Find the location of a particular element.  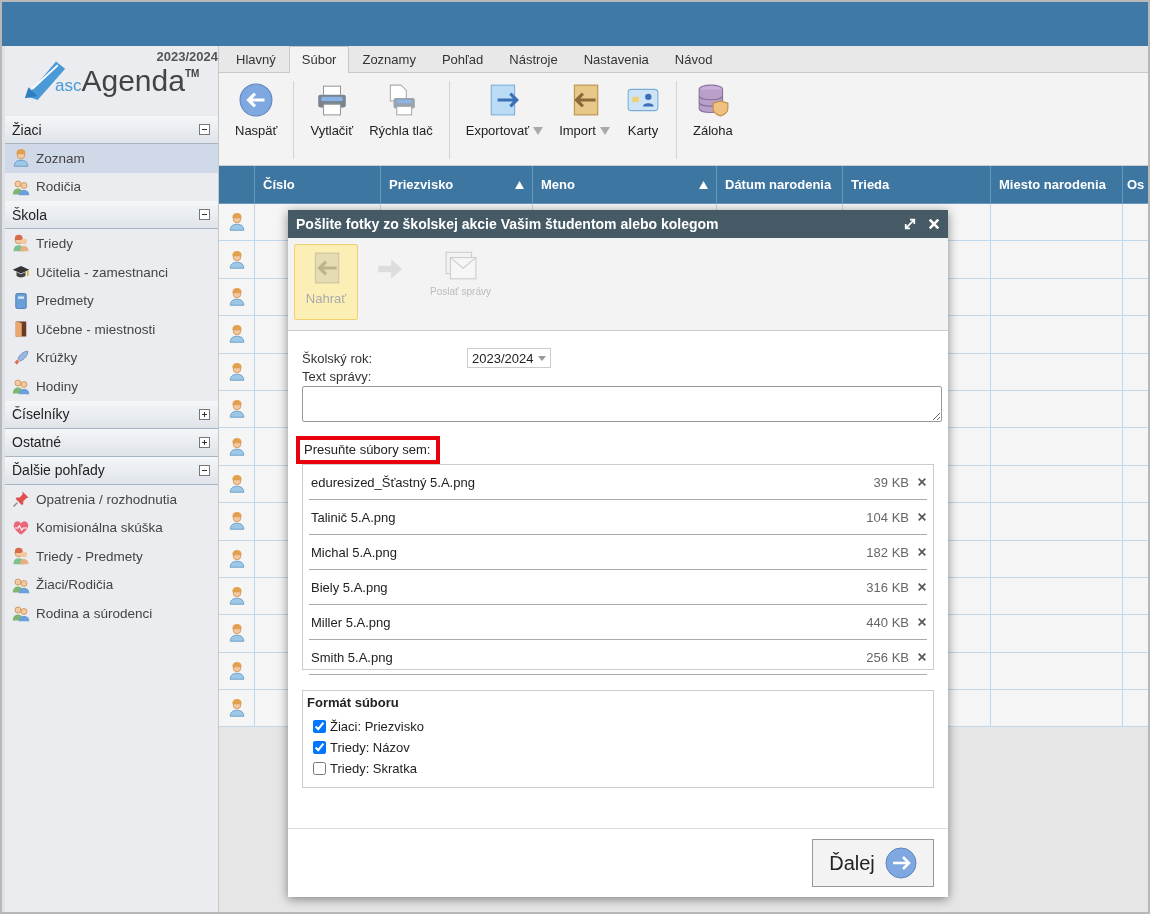

year-dropdown: 2023/2024 is located at coordinates (509, 358).